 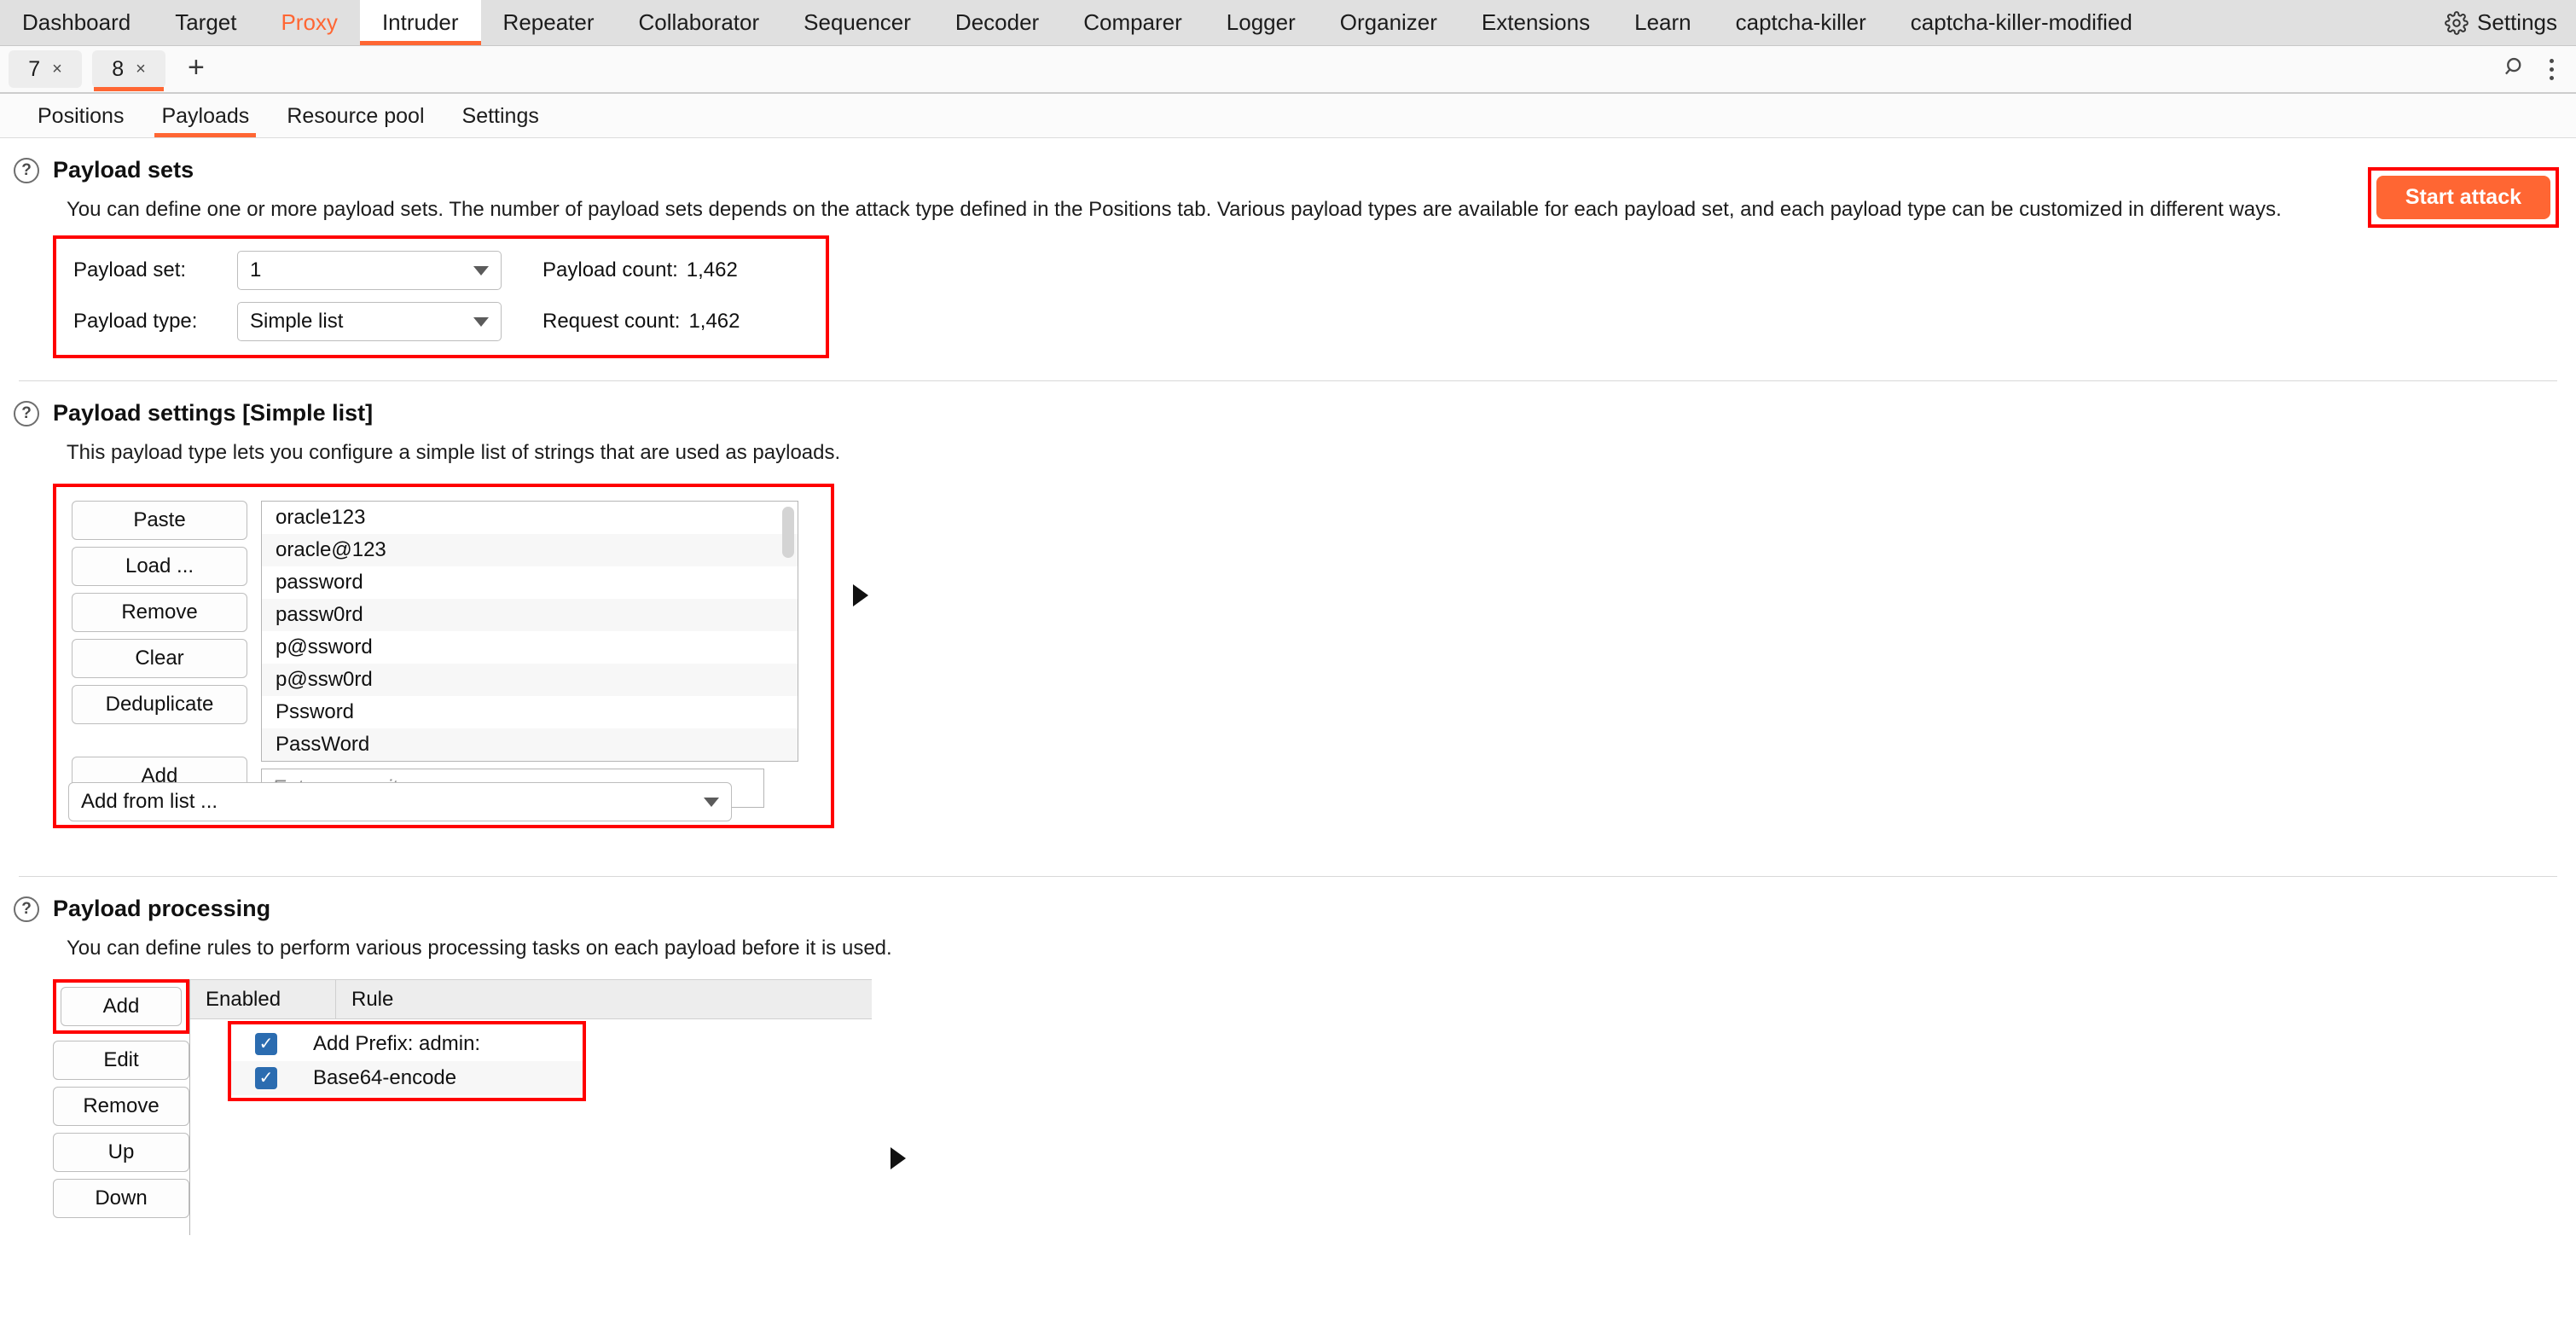 What do you see at coordinates (603, 999) in the screenshot?
I see `column-header-rule: Rule` at bounding box center [603, 999].